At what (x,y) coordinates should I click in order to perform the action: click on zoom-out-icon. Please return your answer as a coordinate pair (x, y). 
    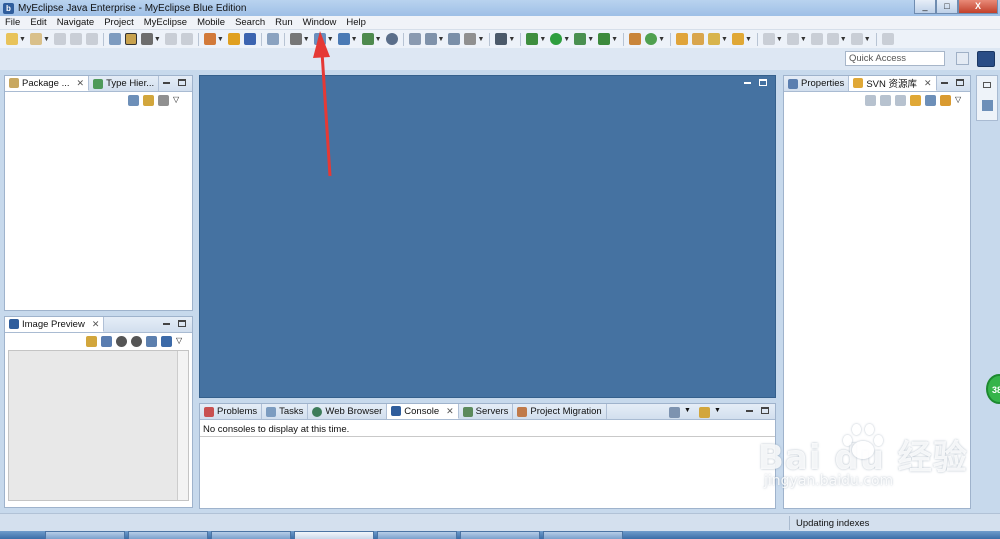
    Looking at the image, I should click on (121, 341).